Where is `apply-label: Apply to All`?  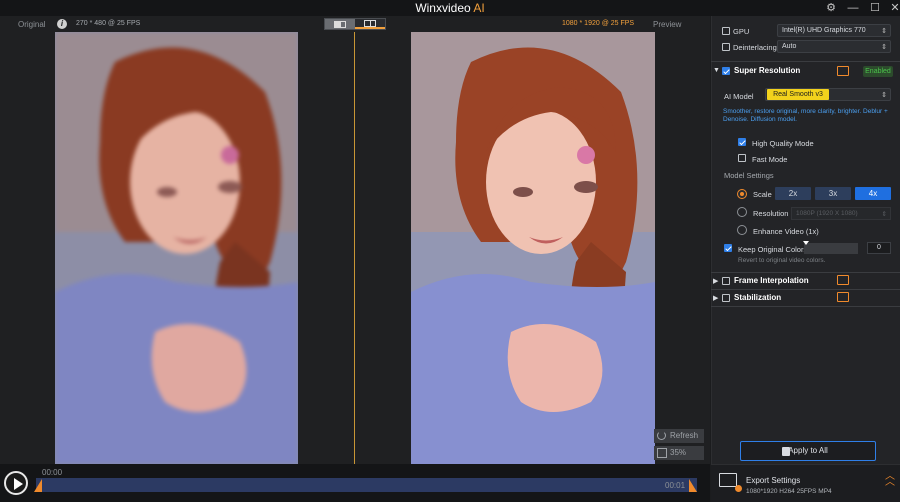 apply-label: Apply to All is located at coordinates (808, 450).